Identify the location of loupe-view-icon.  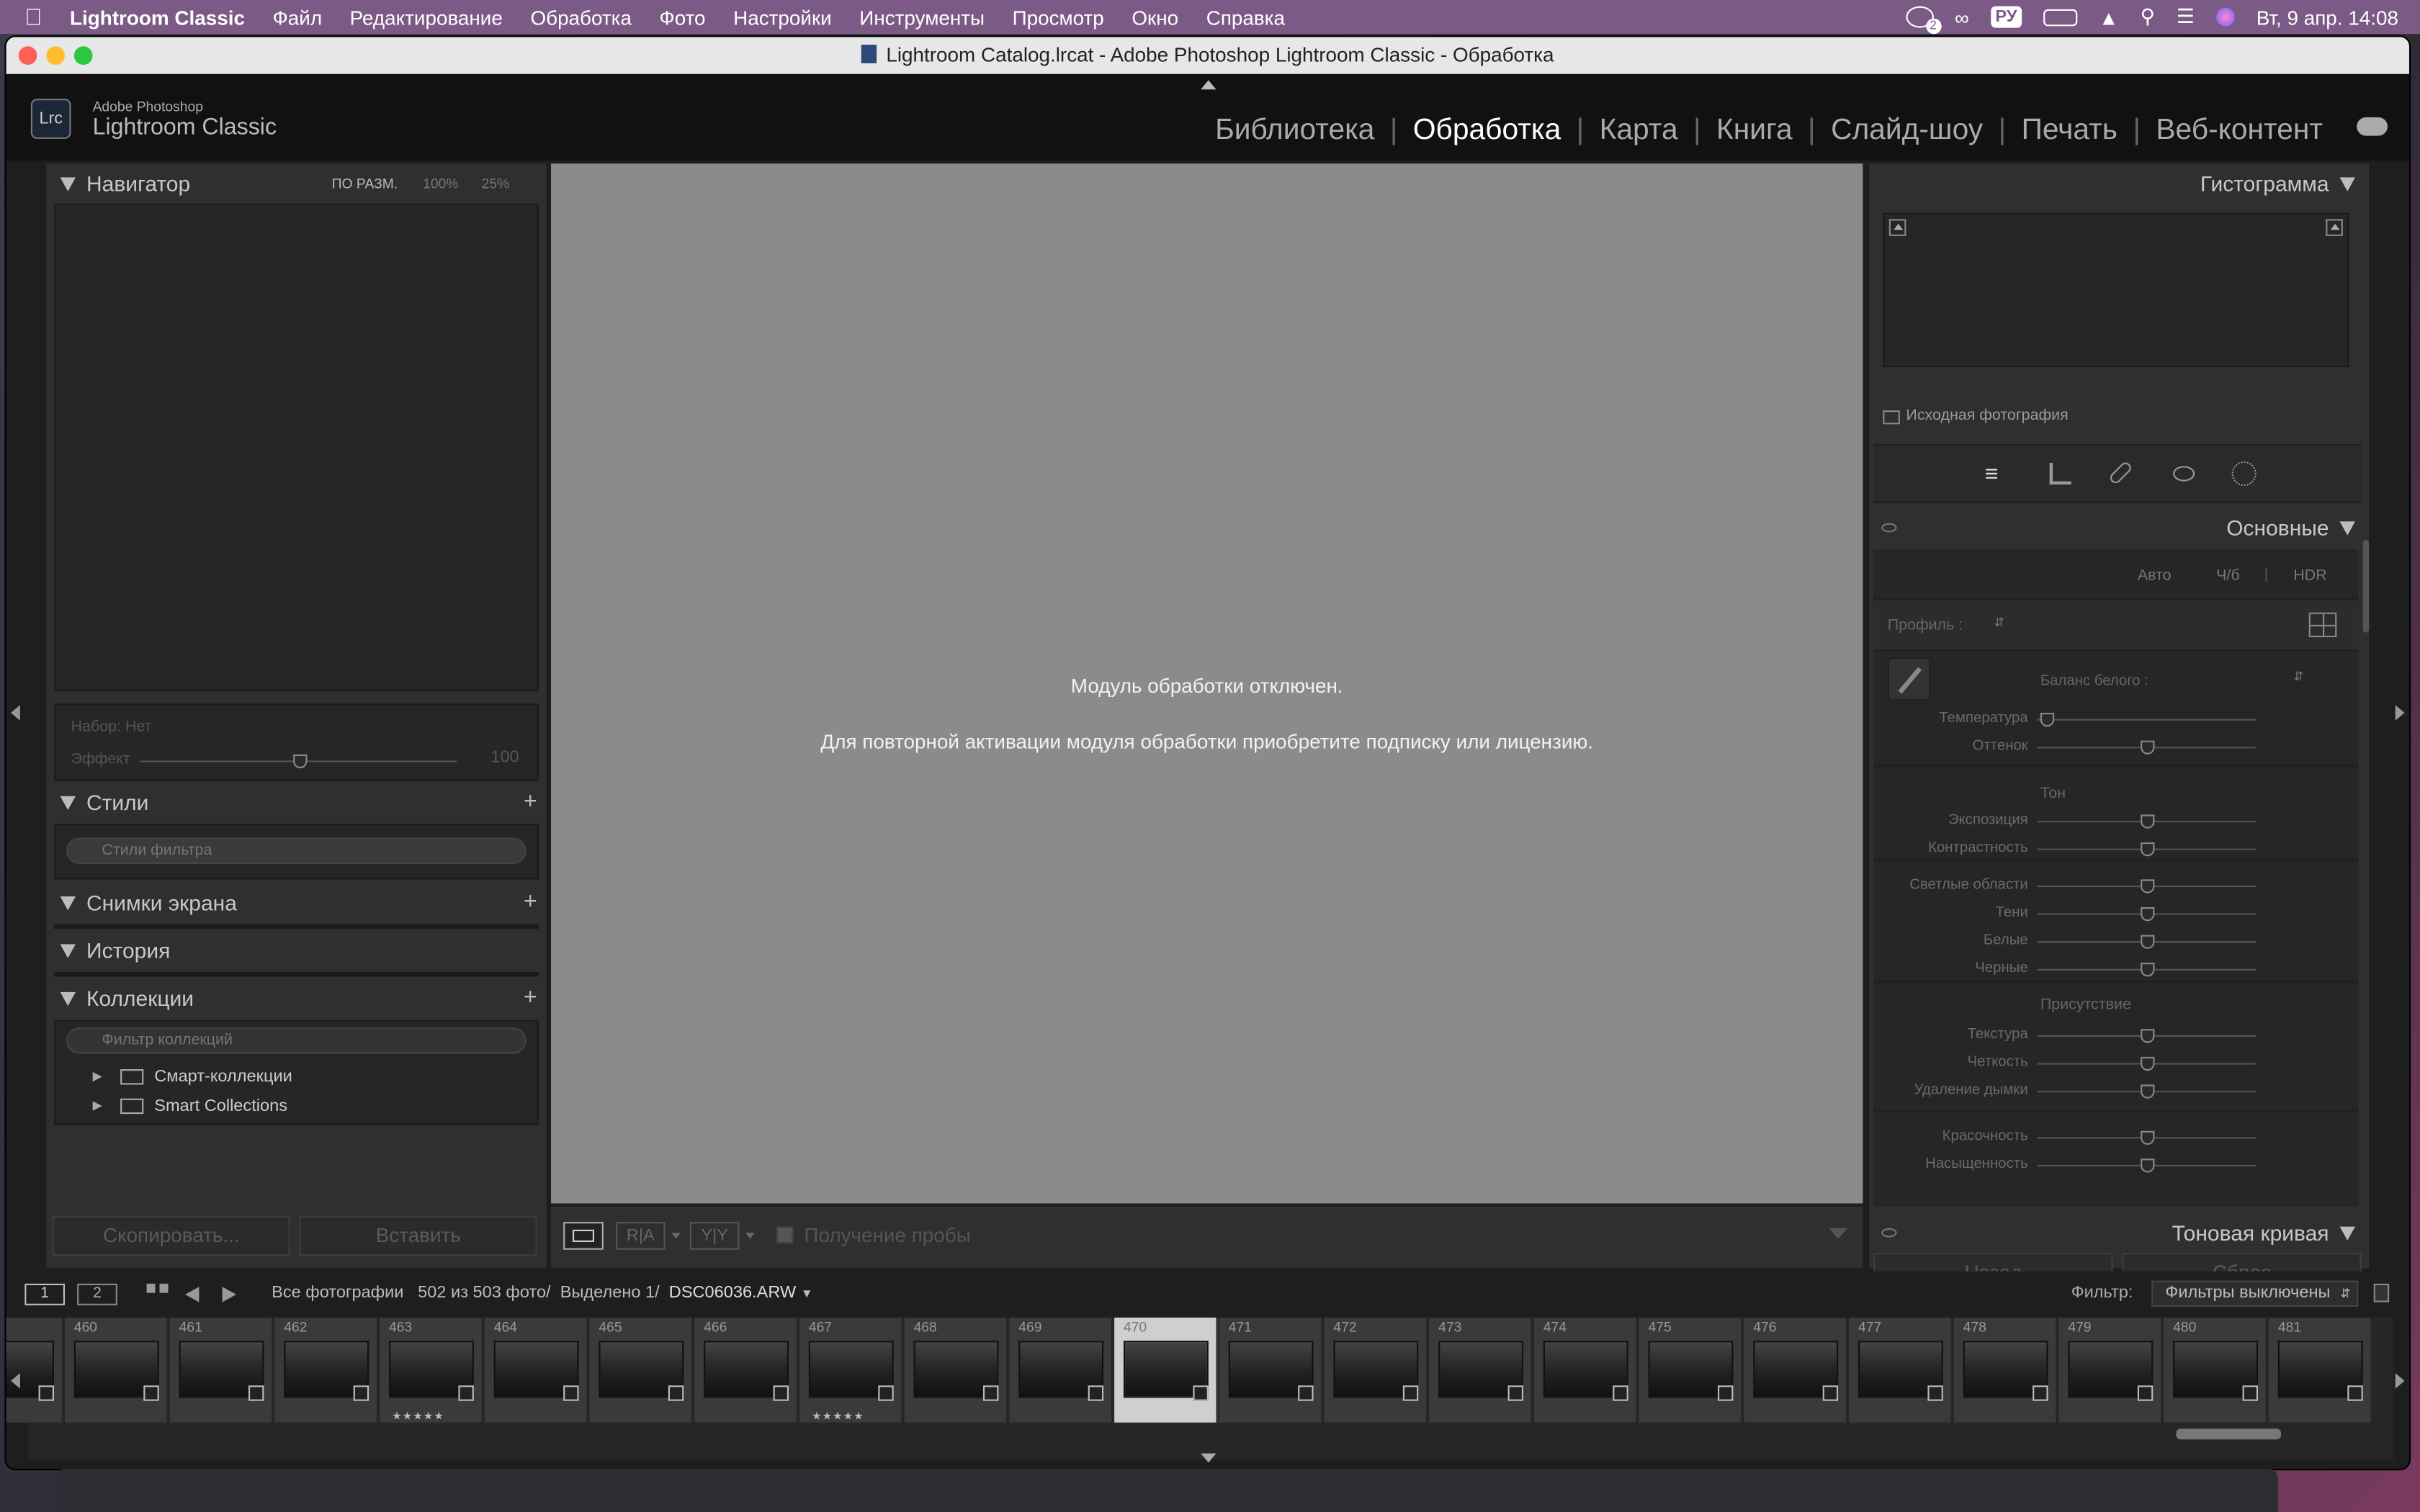
(583, 1236).